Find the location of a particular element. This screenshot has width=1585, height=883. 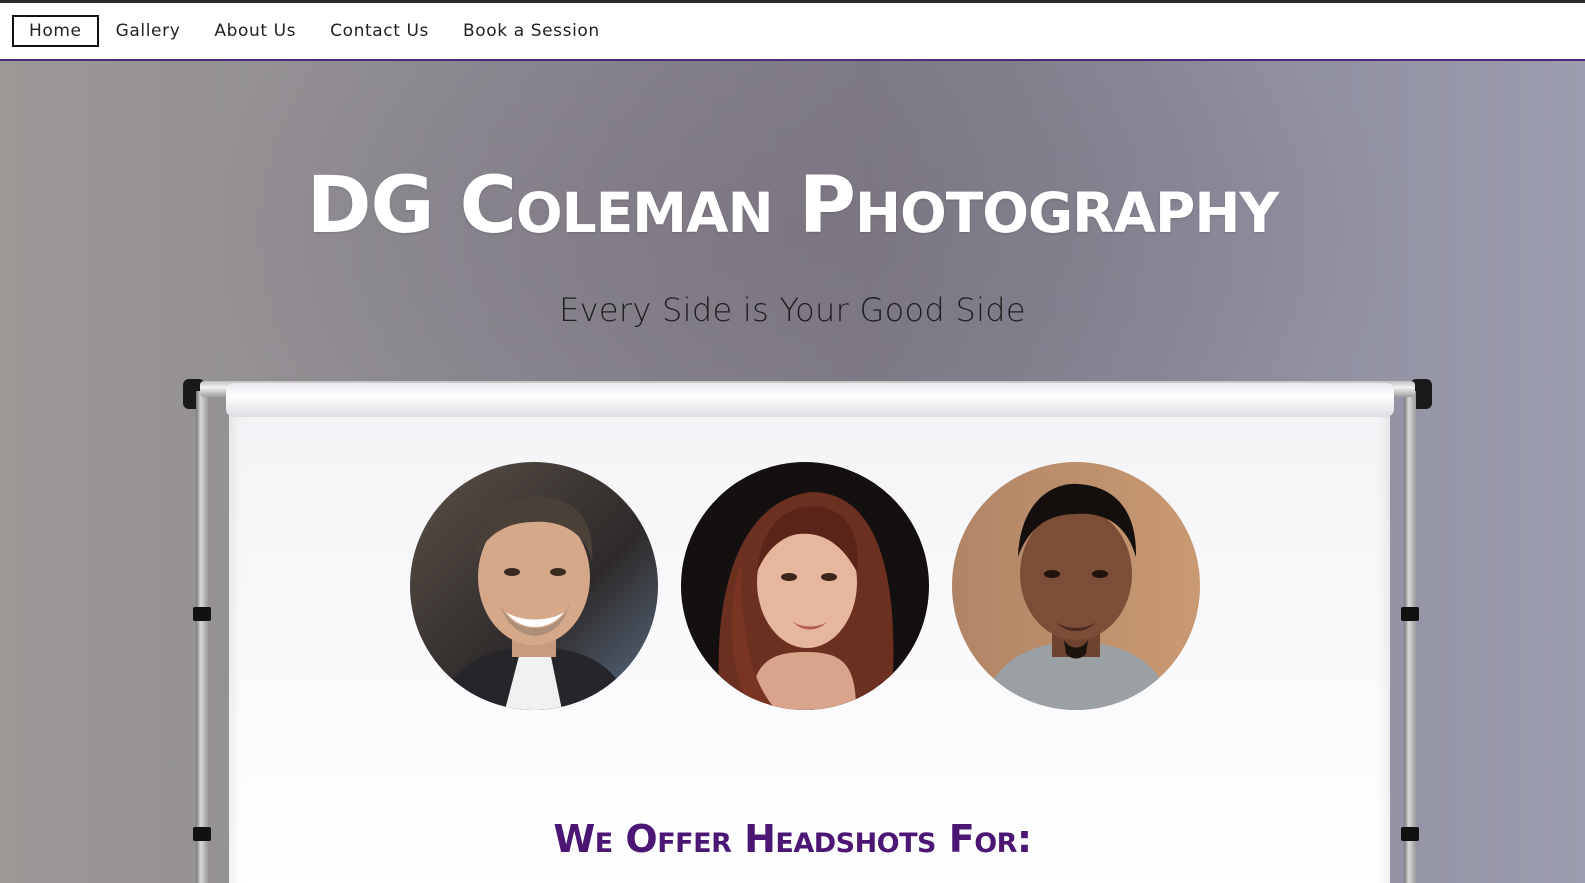

offer-heading: We Offer Headshots For: is located at coordinates (792, 839).